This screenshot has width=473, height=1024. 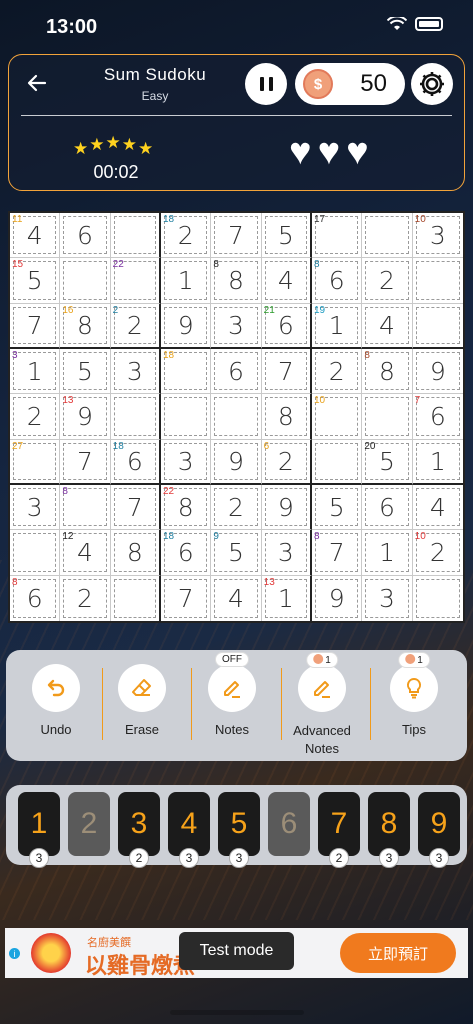 I want to click on board-cell: 31, so click(x=35, y=371).